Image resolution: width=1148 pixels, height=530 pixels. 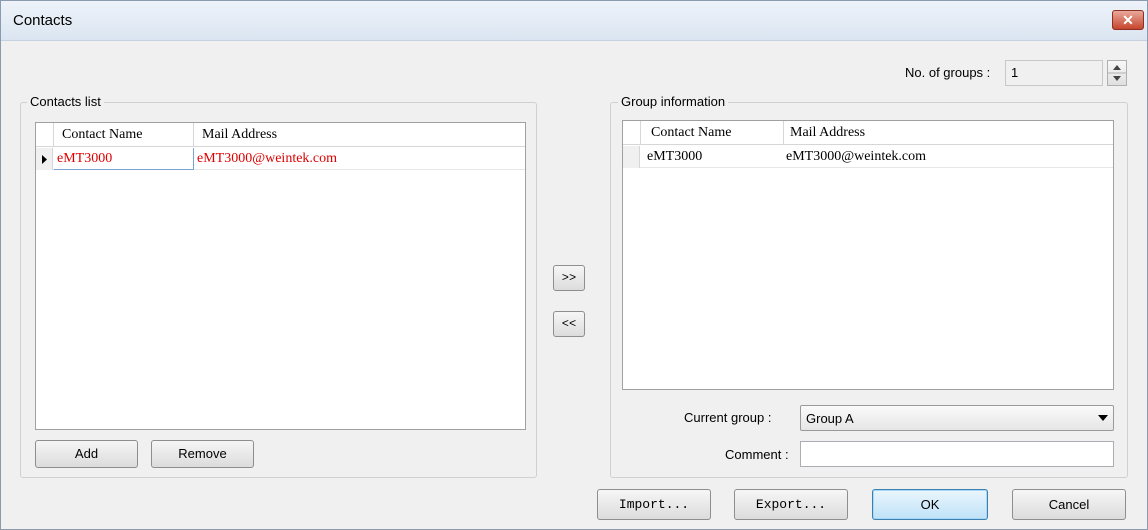 I want to click on remove-from-group-button: <<, so click(x=569, y=324).